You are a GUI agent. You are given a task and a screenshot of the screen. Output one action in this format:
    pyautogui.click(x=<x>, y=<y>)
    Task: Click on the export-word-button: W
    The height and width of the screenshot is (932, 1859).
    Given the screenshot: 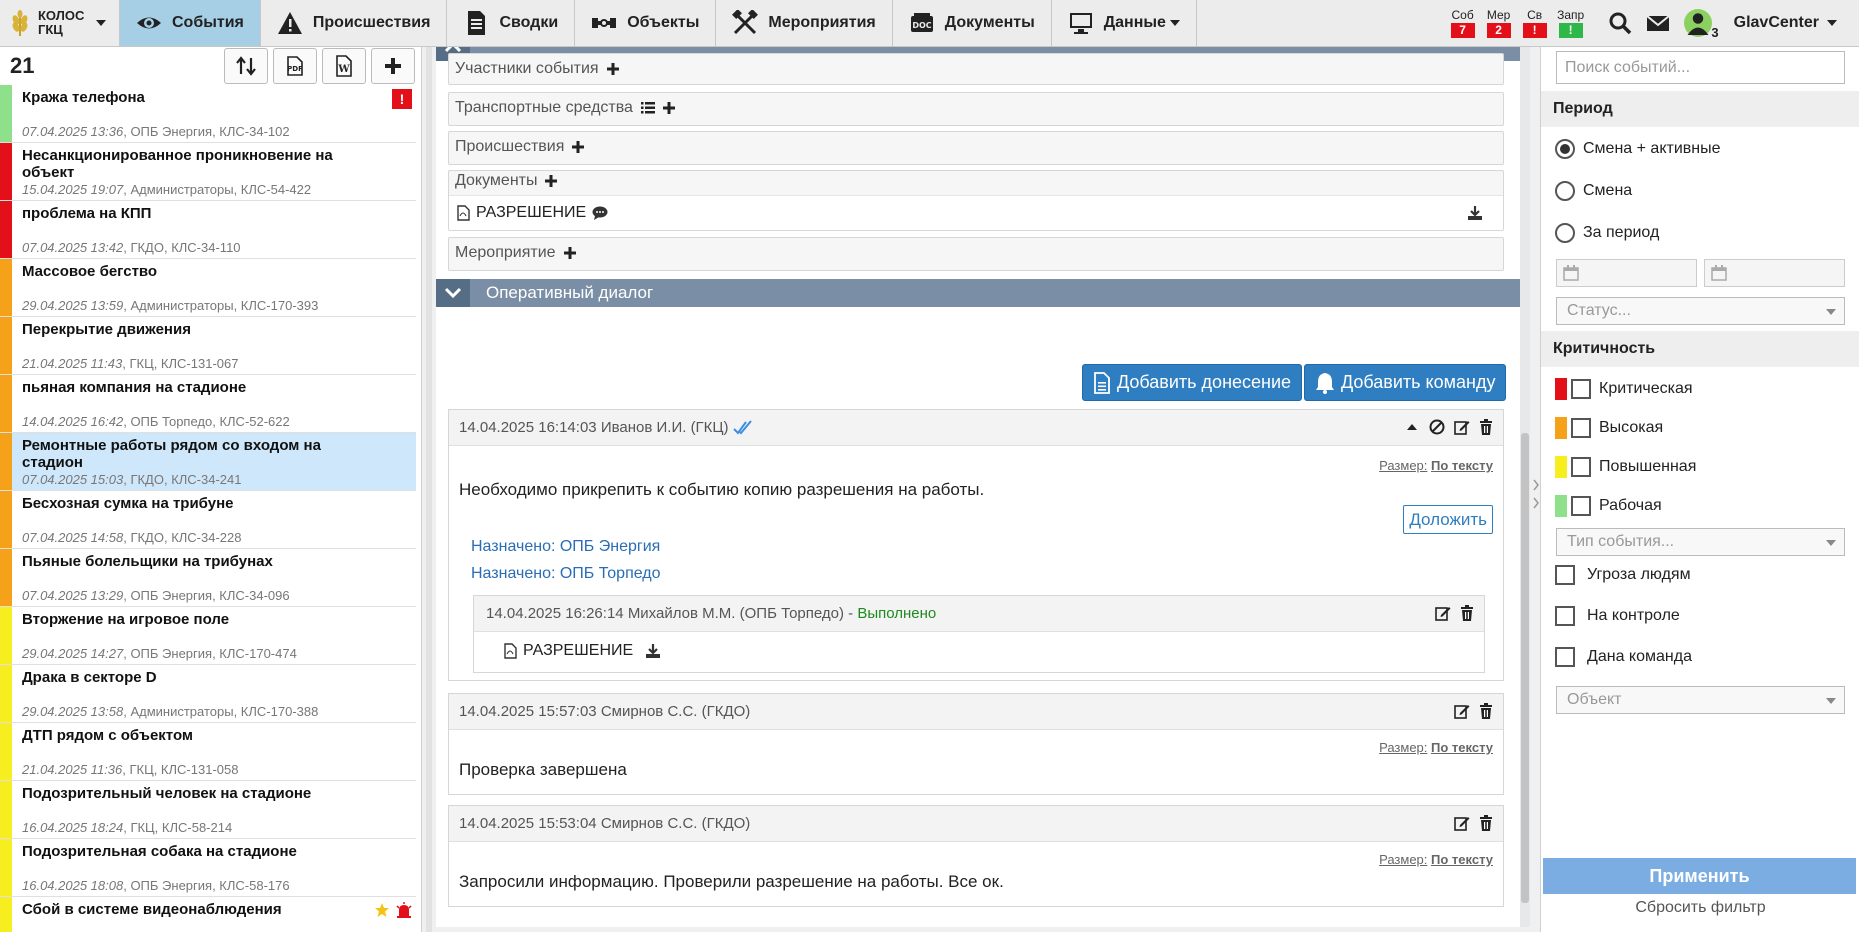 What is the action you would take?
    pyautogui.click(x=344, y=66)
    